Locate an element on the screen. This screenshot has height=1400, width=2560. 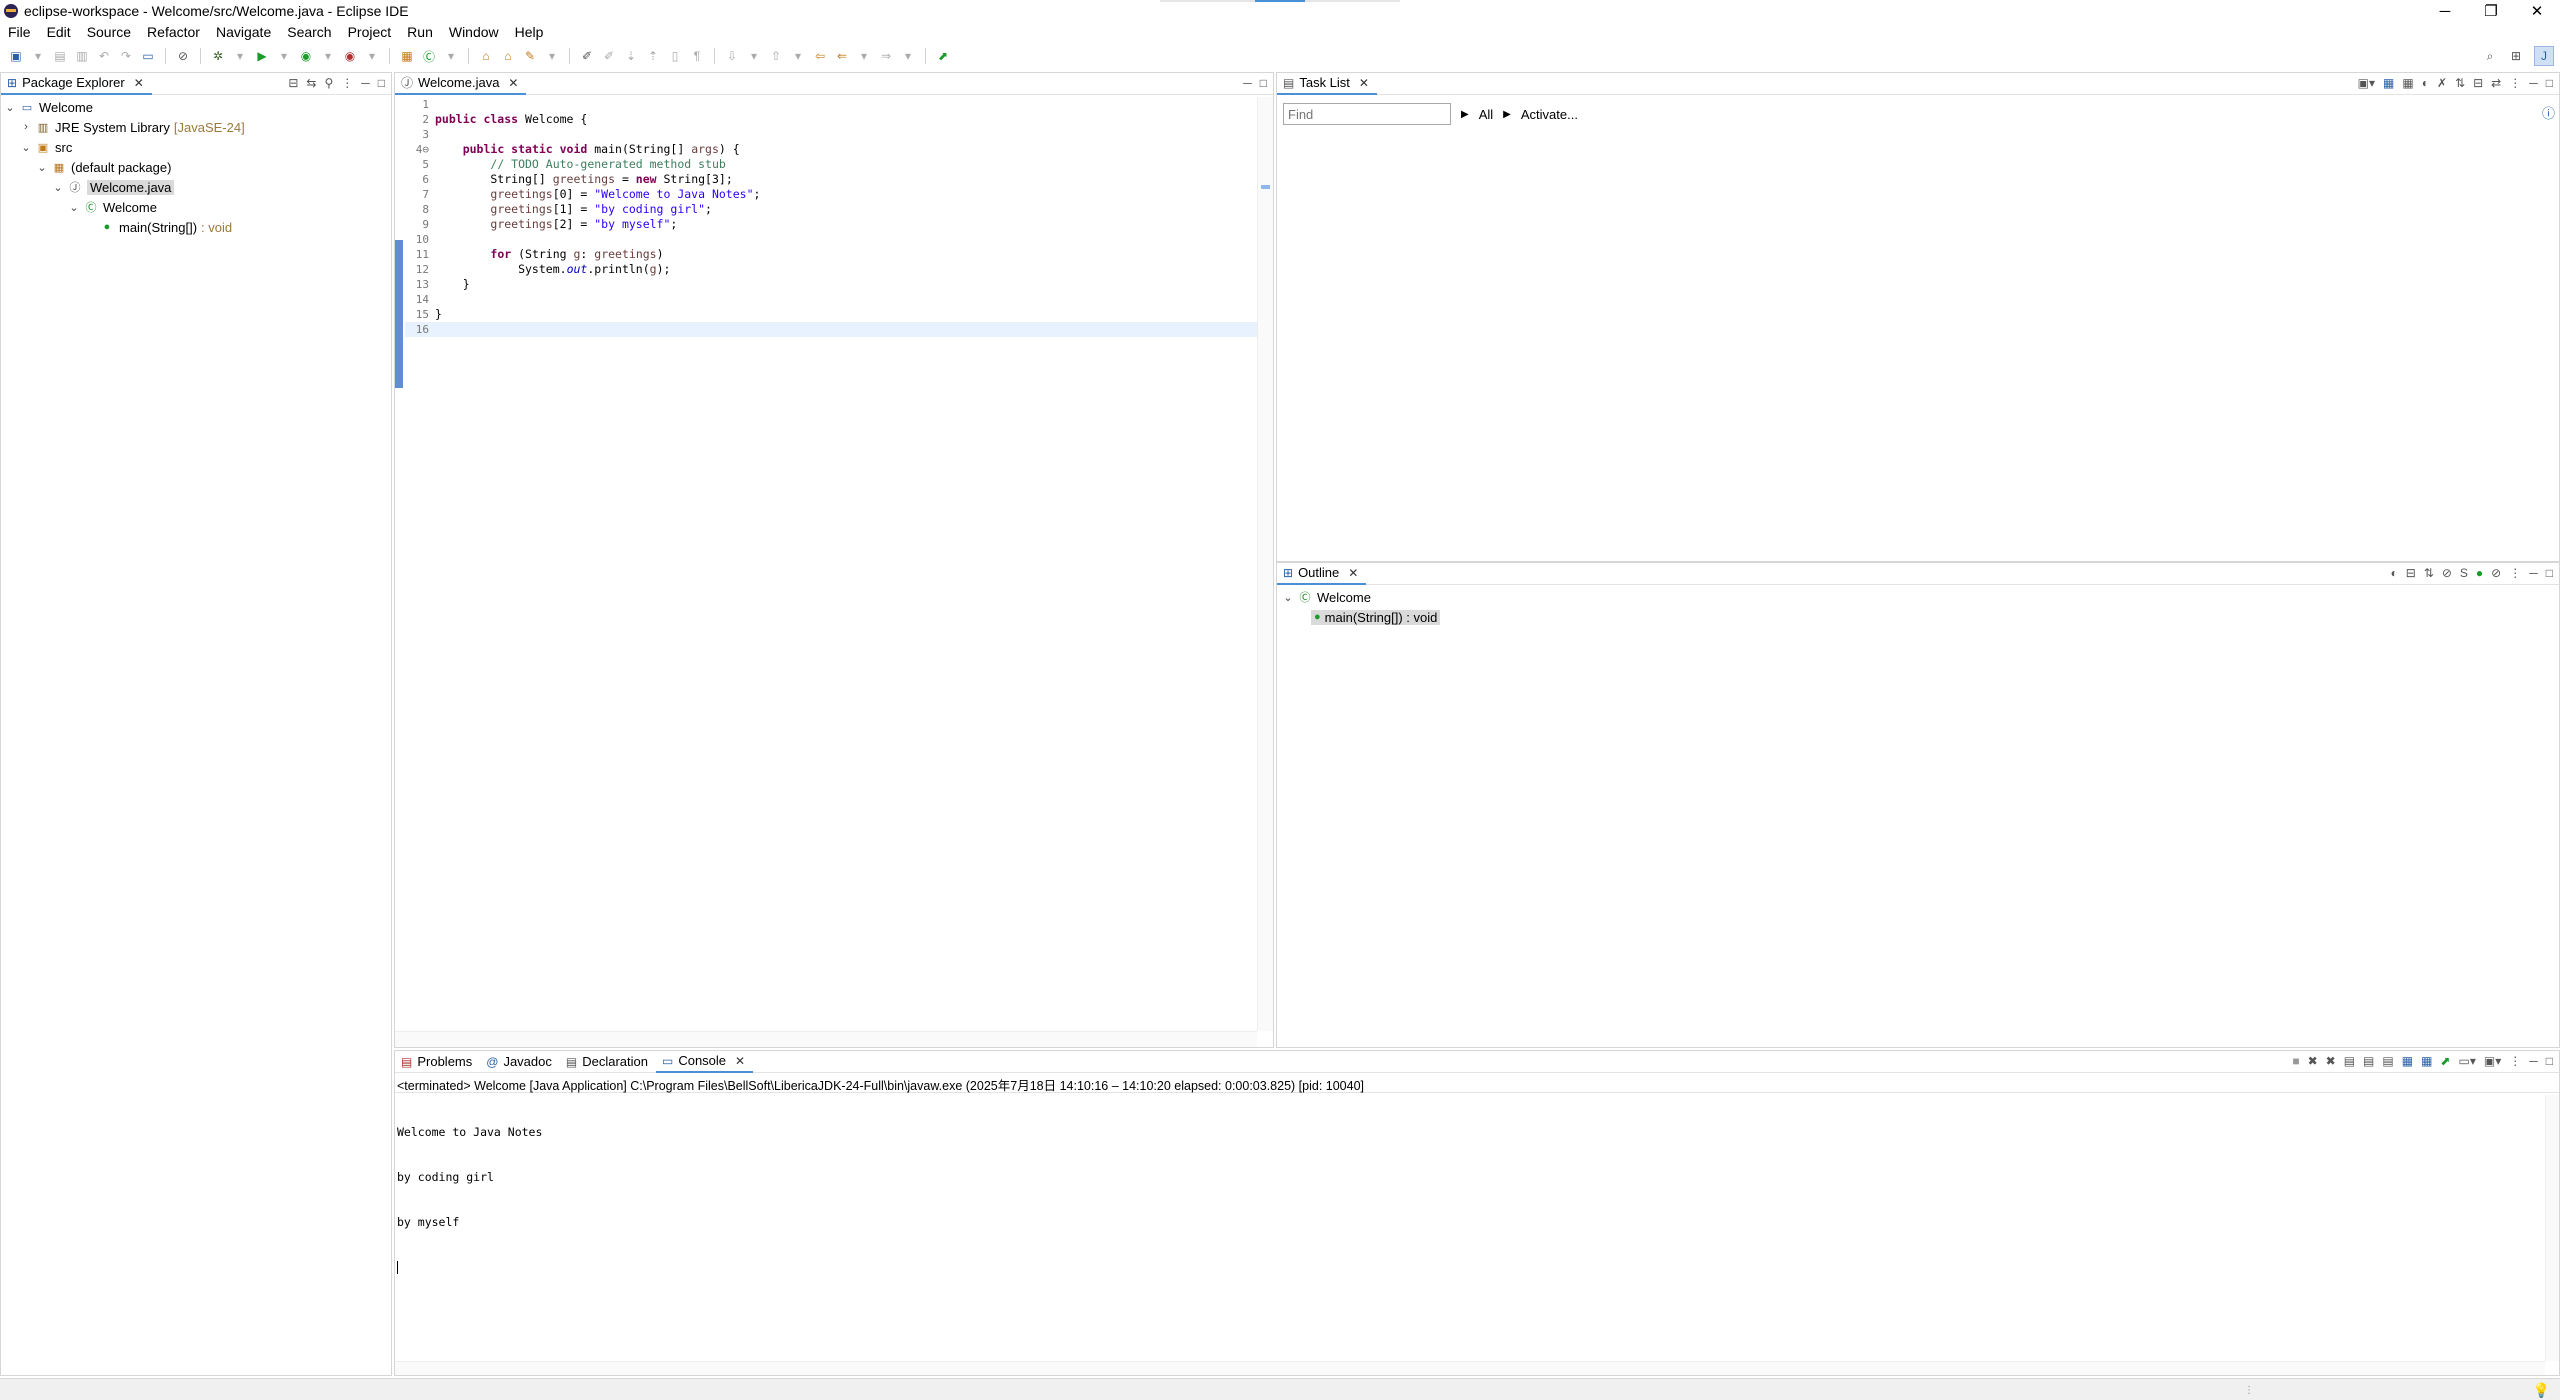
tab-task-list: ▤ Task List ✕ is located at coordinates (1327, 84).